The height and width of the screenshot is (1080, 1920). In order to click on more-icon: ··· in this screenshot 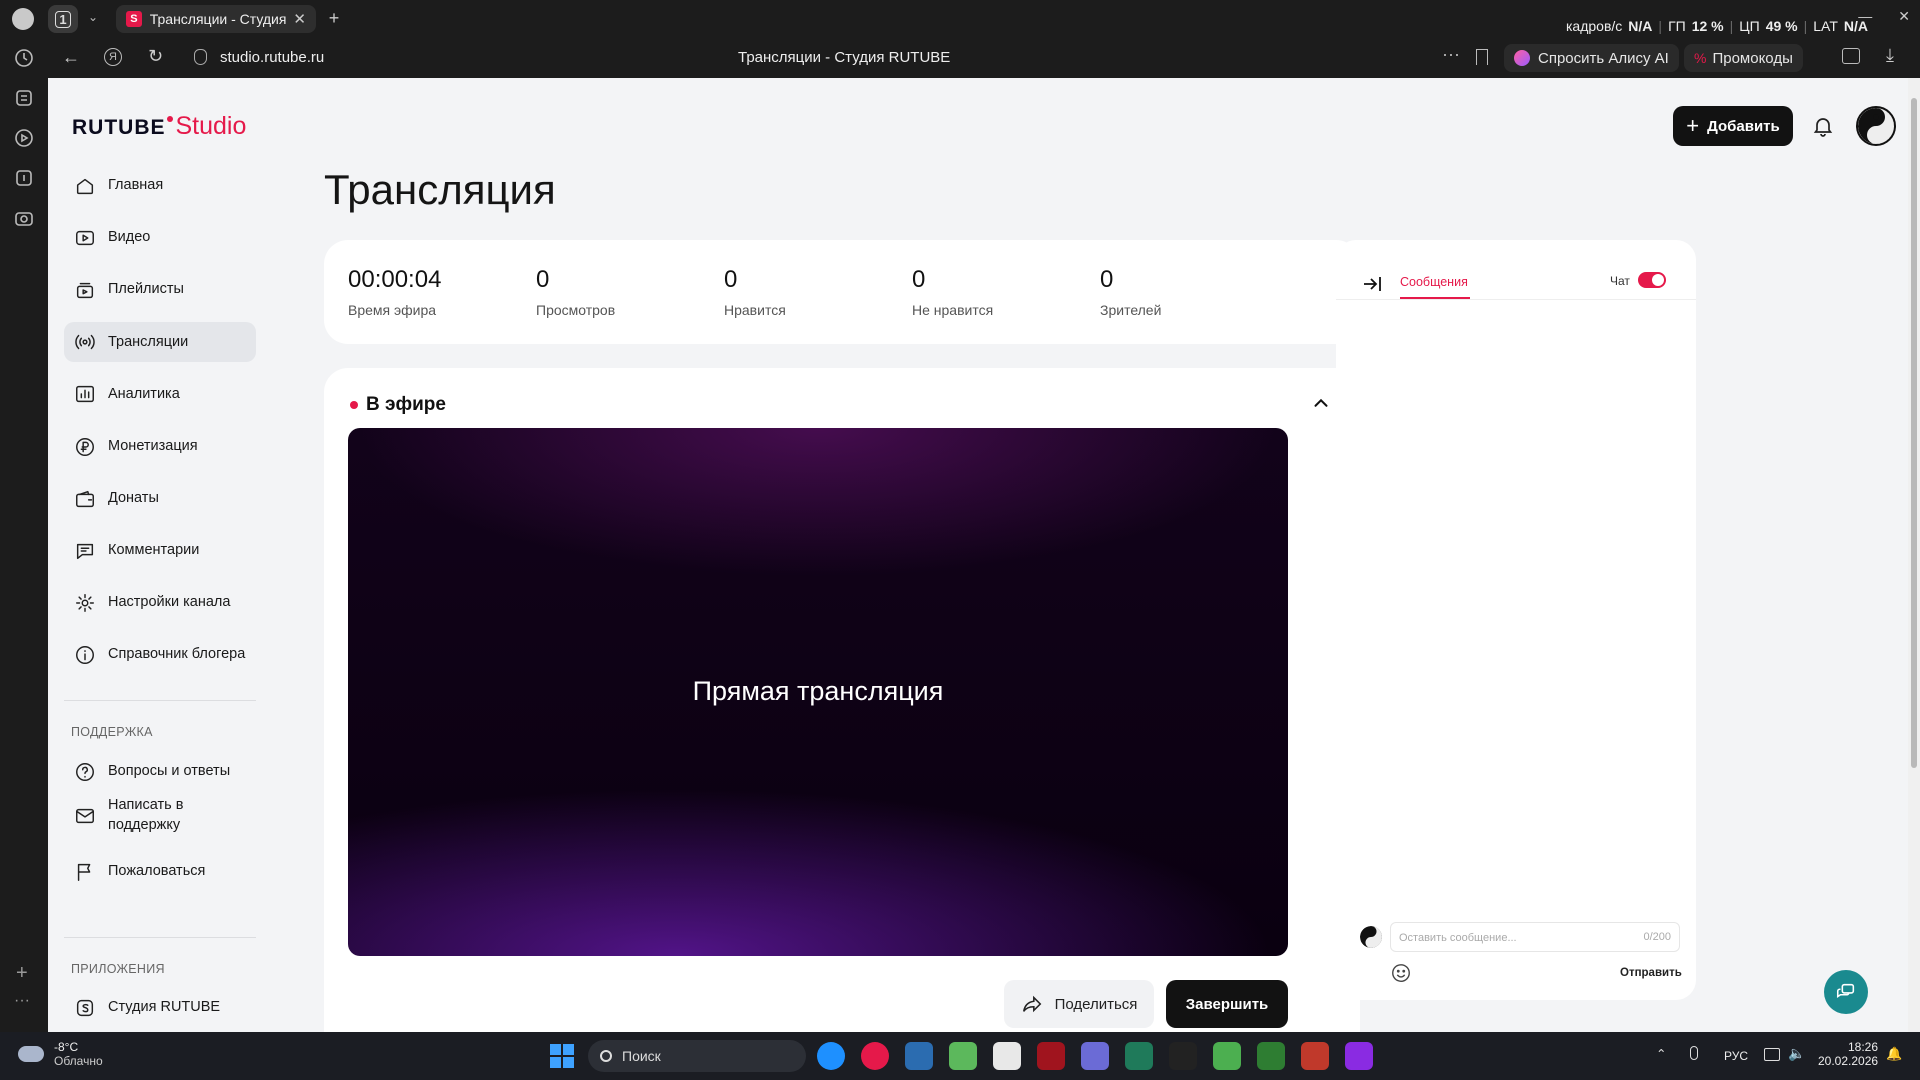, I will do `click(1451, 54)`.